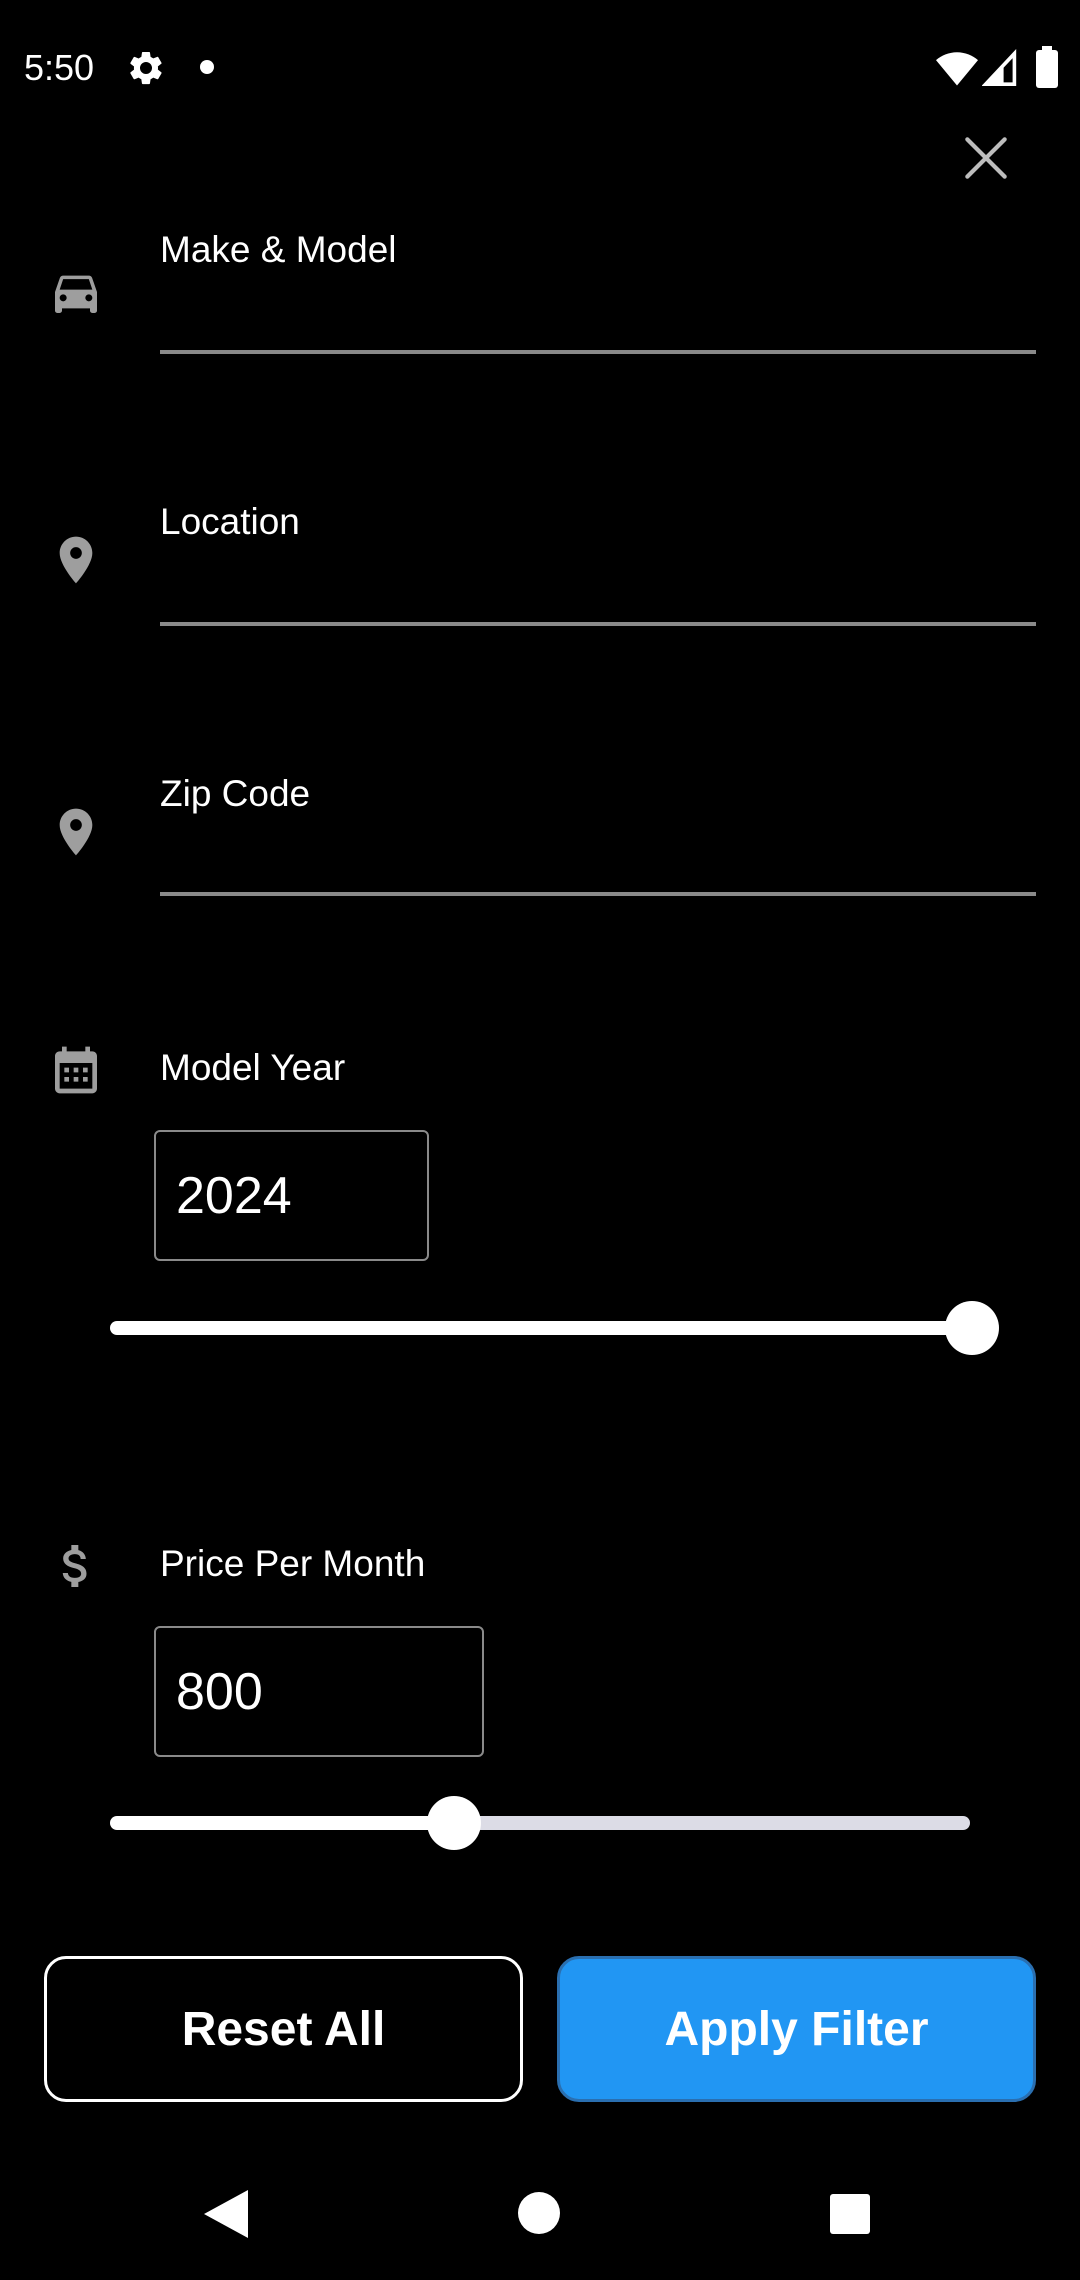  I want to click on car-icon, so click(76, 294).